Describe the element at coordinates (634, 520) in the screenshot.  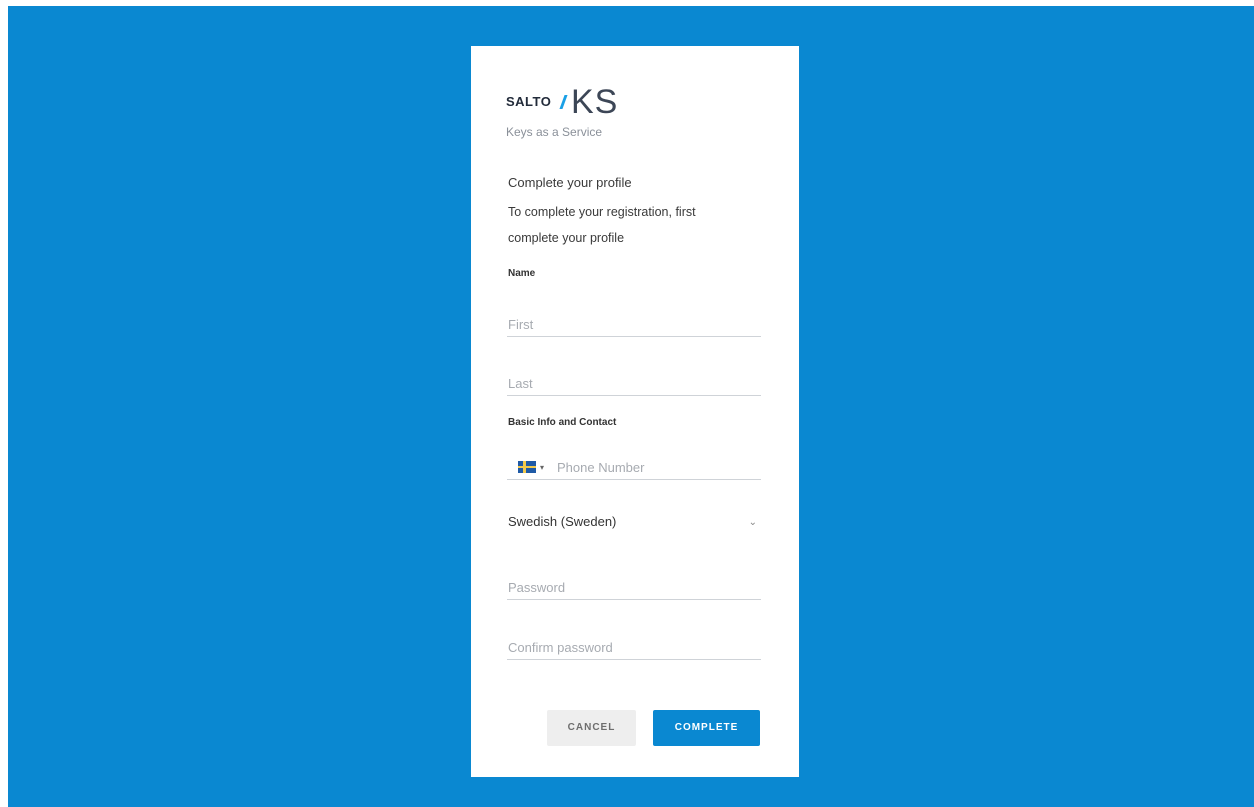
I see `language-select: Swedish (Sweden) ⌄` at that location.